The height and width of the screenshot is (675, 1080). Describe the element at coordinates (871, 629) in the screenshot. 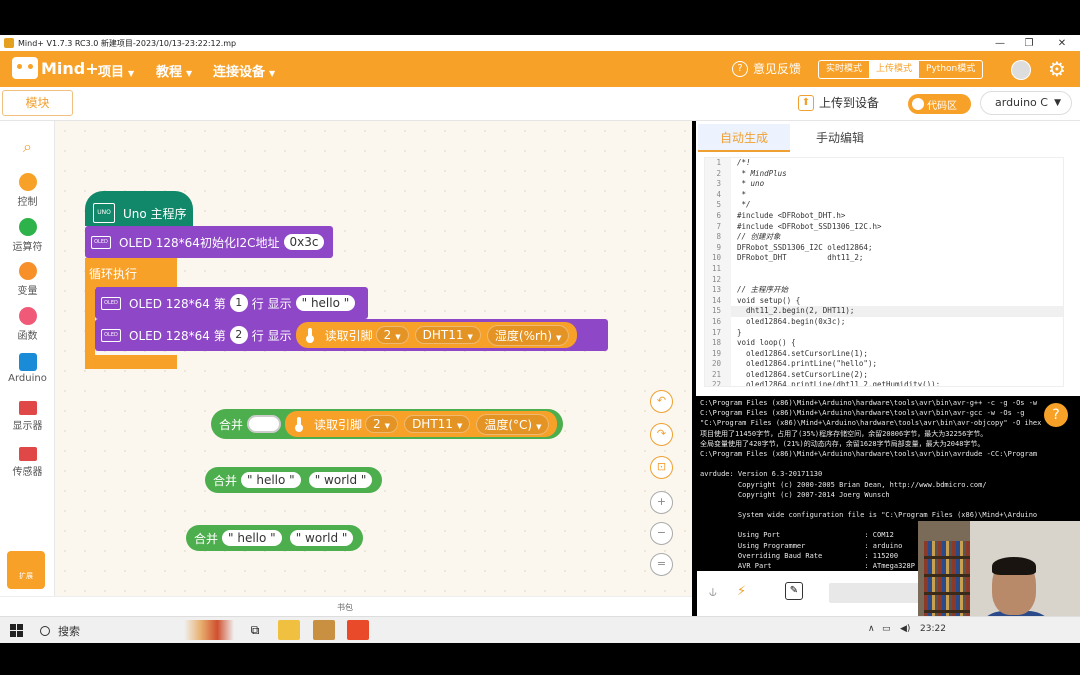

I see `tray-arrow-icon: ∧` at that location.